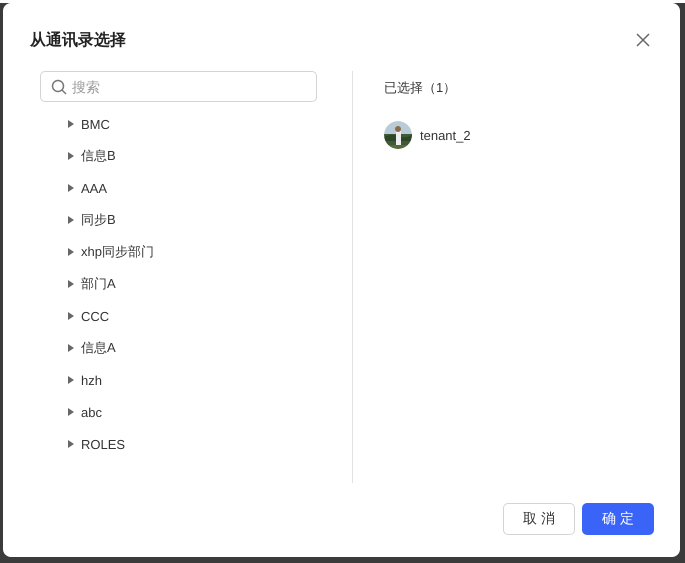  What do you see at coordinates (196, 124) in the screenshot?
I see `tree-item: BMC` at bounding box center [196, 124].